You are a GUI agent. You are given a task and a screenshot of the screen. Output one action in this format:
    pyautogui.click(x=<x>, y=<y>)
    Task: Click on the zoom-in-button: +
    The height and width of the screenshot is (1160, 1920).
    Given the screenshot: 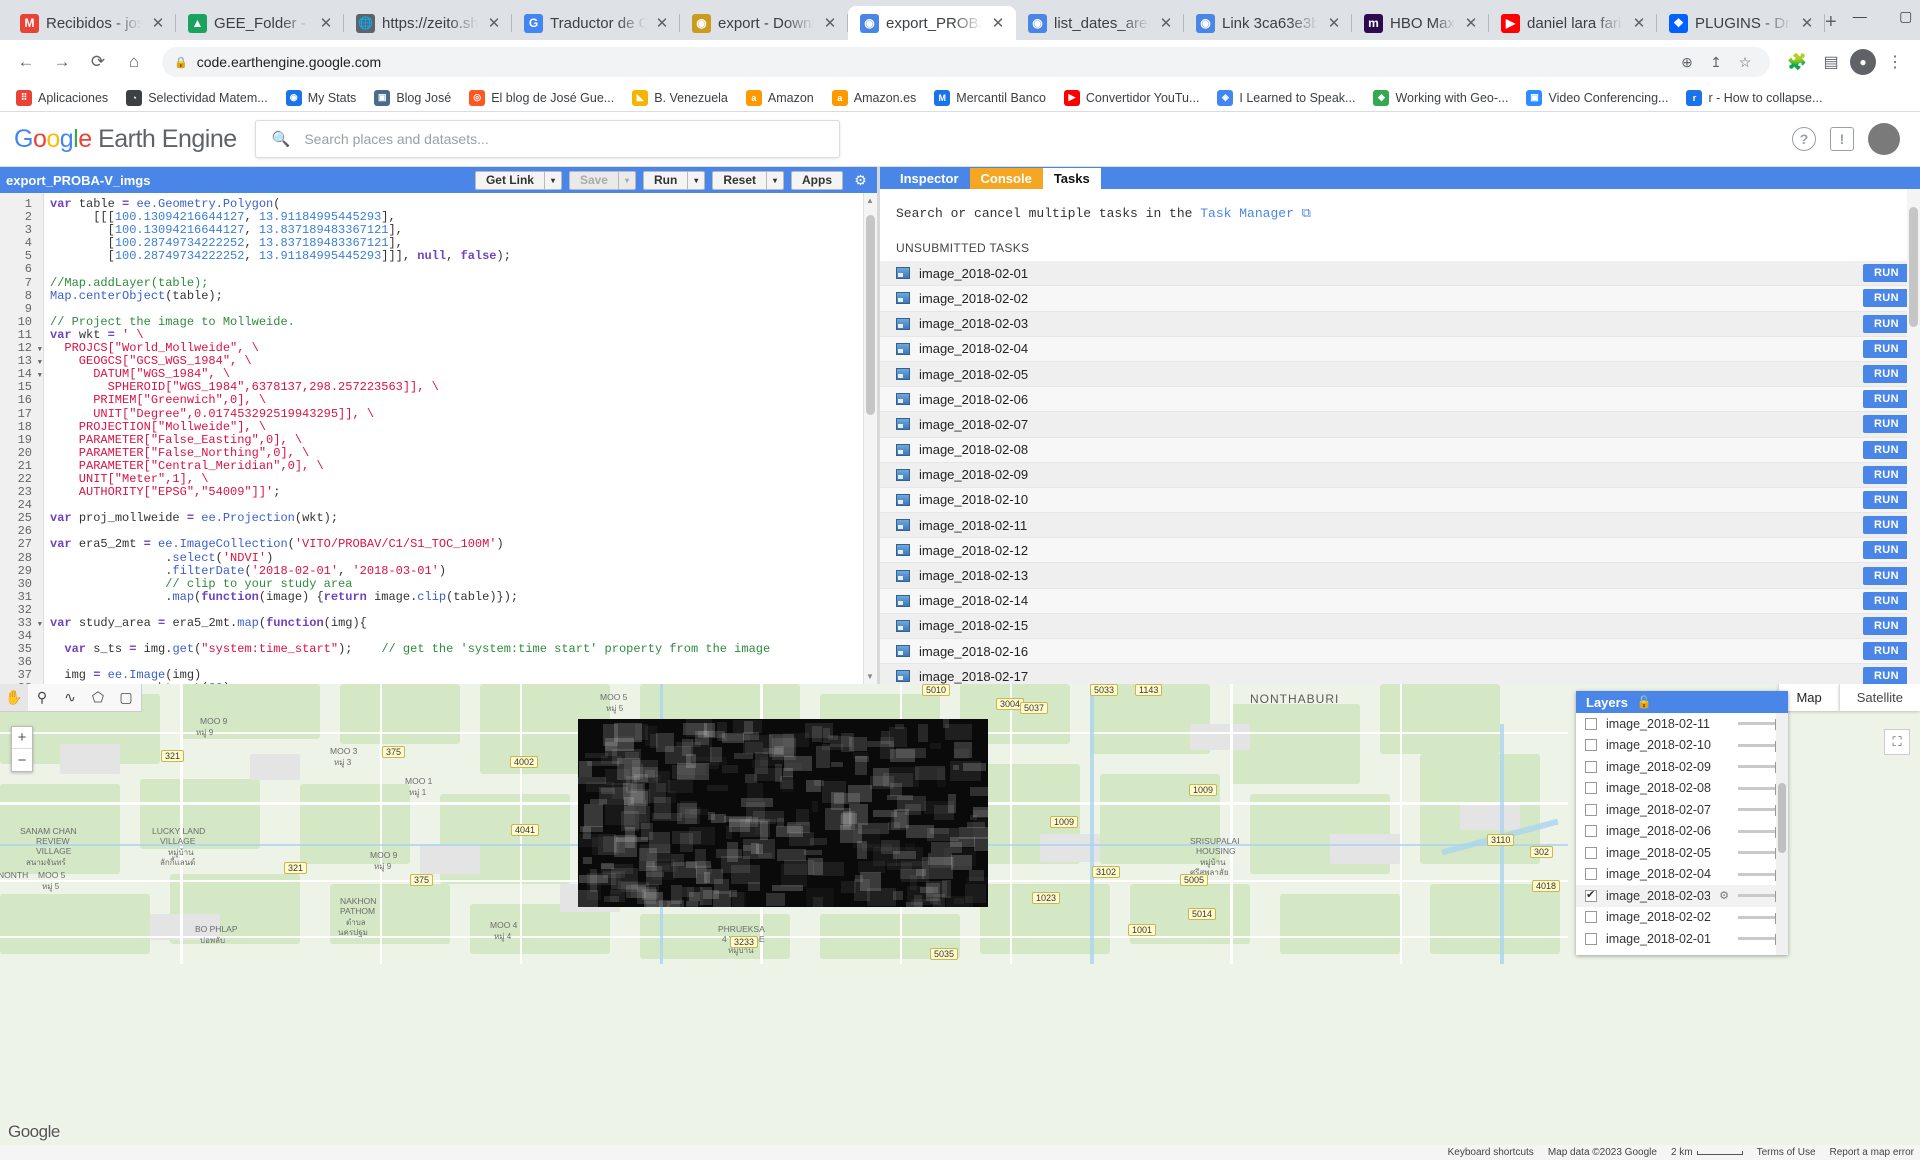 What is the action you would take?
    pyautogui.click(x=22, y=738)
    